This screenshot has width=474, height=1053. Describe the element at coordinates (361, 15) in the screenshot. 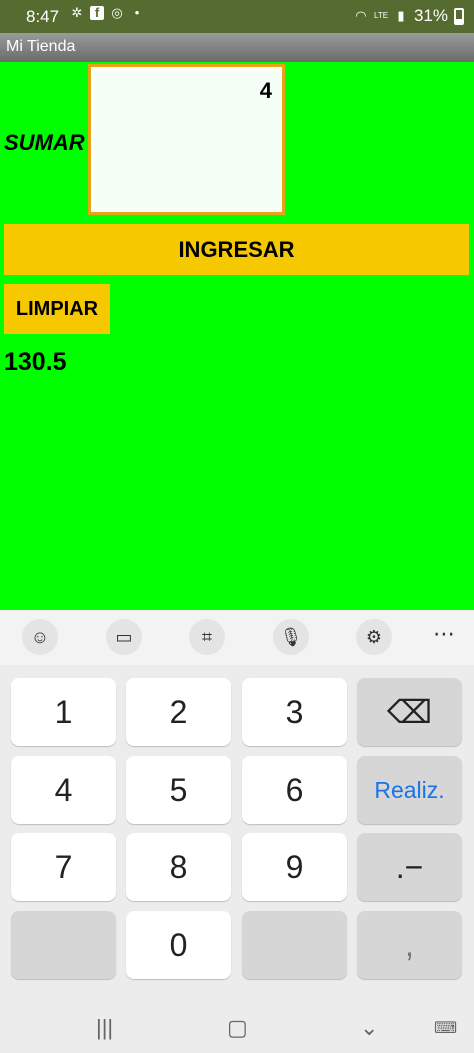

I see `wifi-icon: ◠` at that location.